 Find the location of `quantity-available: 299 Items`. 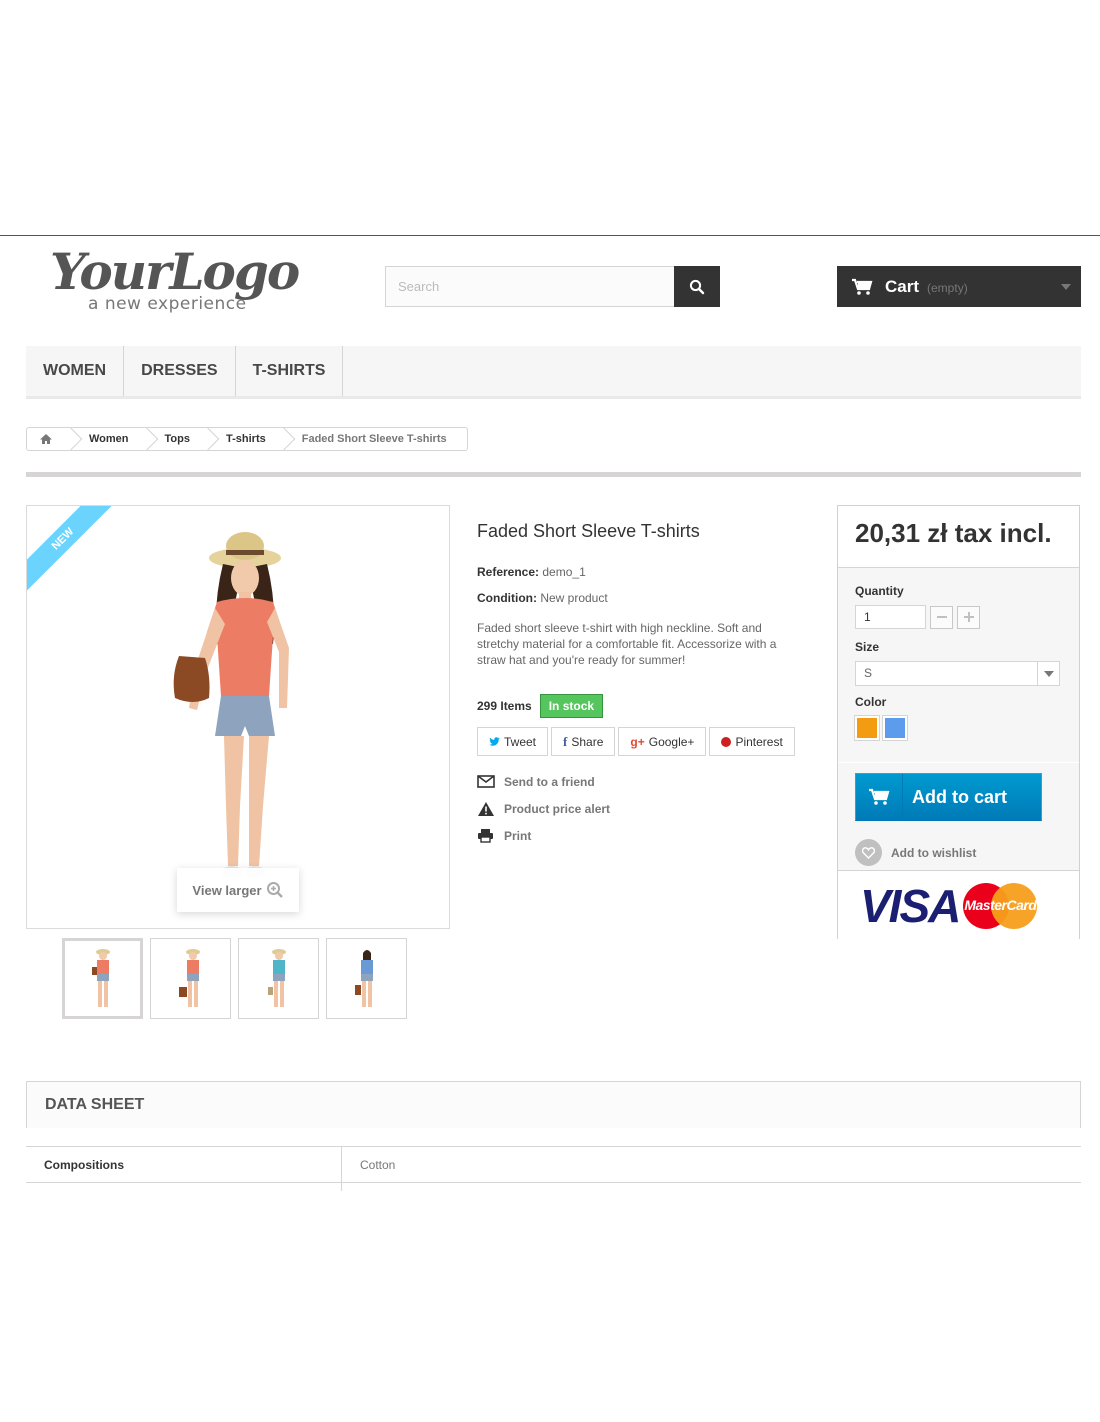

quantity-available: 299 Items is located at coordinates (504, 706).